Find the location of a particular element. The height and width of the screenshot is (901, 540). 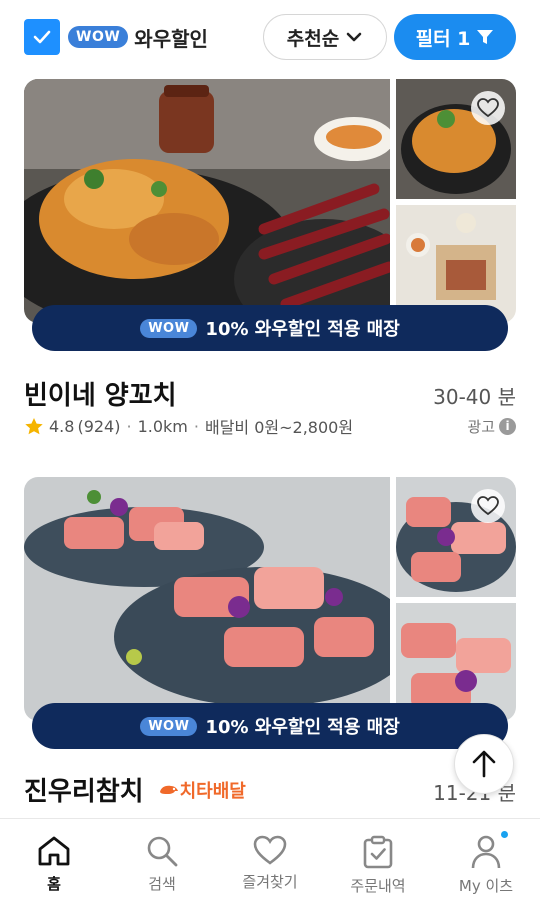

delivery-fee: 배달비 0원~2,800원 is located at coordinates (279, 427).